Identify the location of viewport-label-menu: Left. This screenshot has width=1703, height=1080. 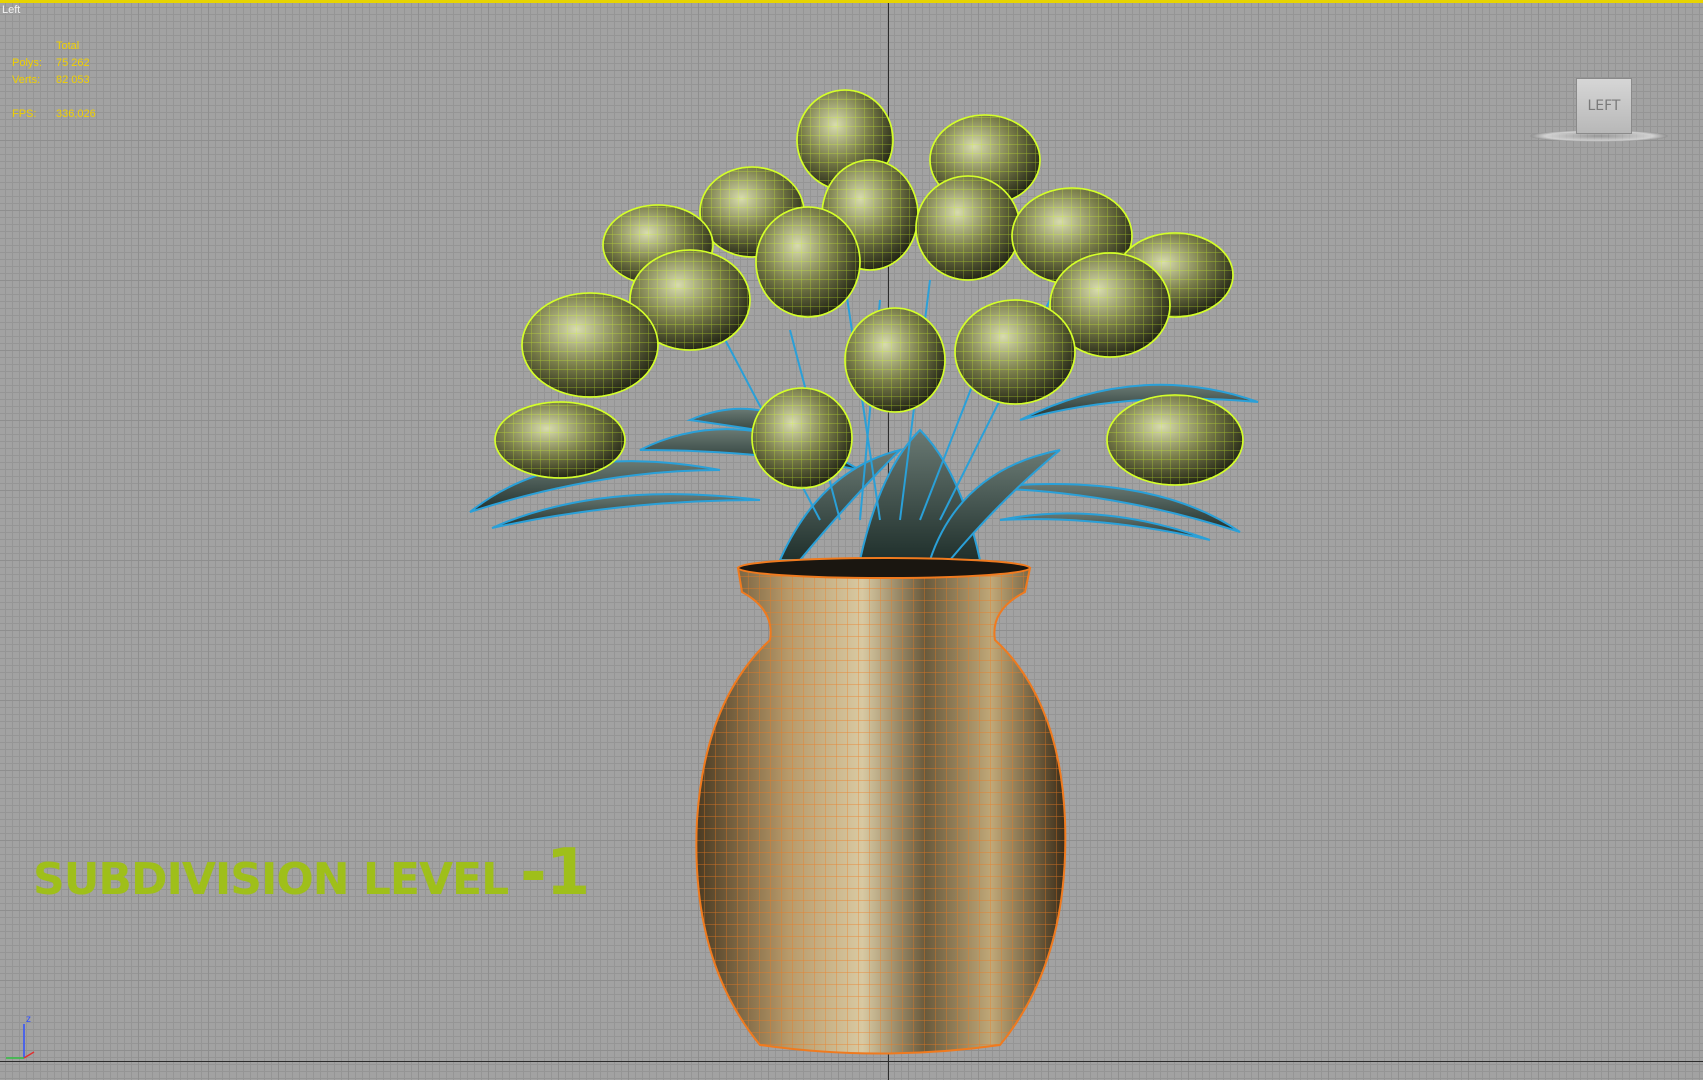
(11, 10).